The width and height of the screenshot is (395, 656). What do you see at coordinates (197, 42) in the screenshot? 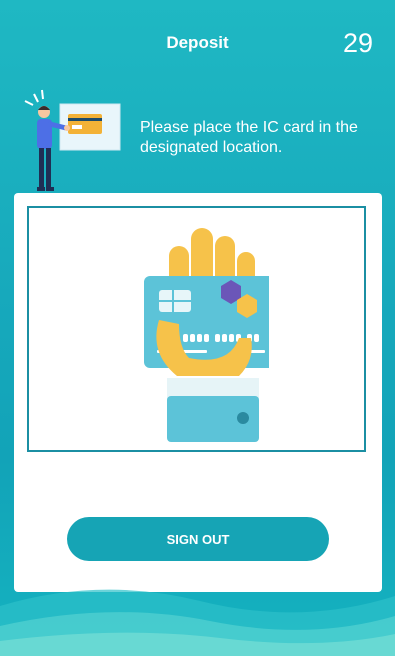
I see `page-title: Deposit` at bounding box center [197, 42].